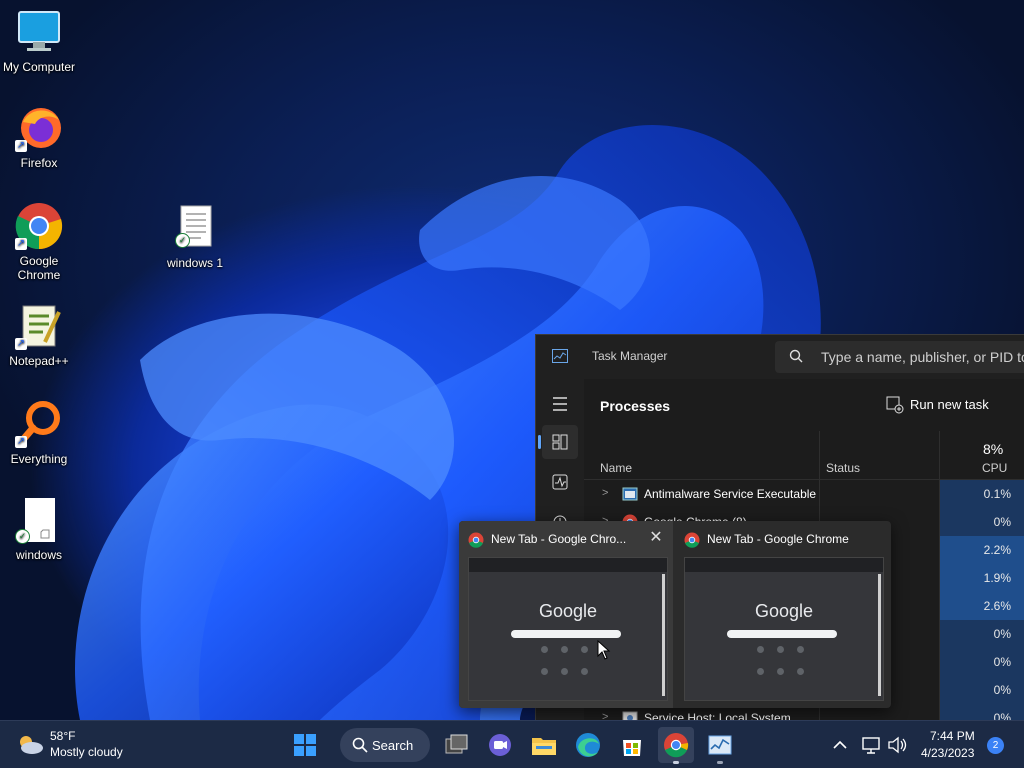 The height and width of the screenshot is (768, 1024). What do you see at coordinates (39, 424) in the screenshot?
I see `magnifier-icon: ↗` at bounding box center [39, 424].